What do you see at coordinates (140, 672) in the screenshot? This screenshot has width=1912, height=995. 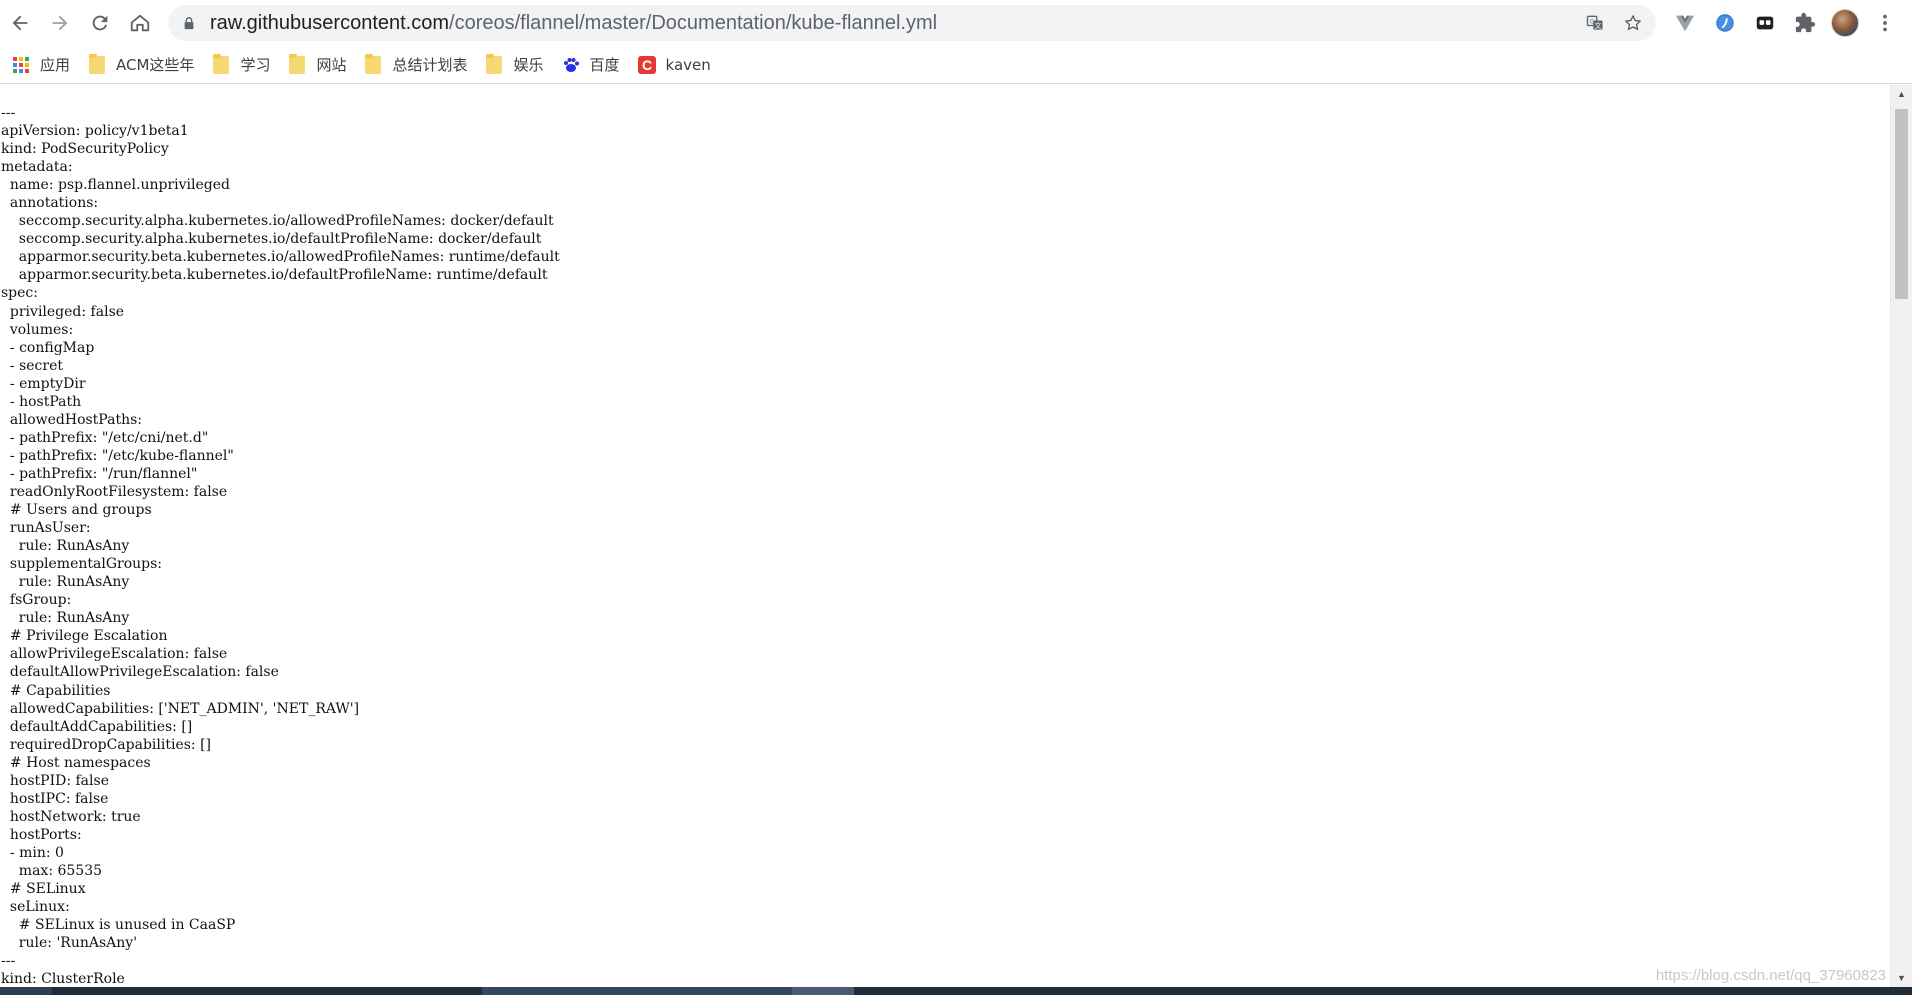 I see `code-line: defaultAllowPrivilegeEscalation: false` at bounding box center [140, 672].